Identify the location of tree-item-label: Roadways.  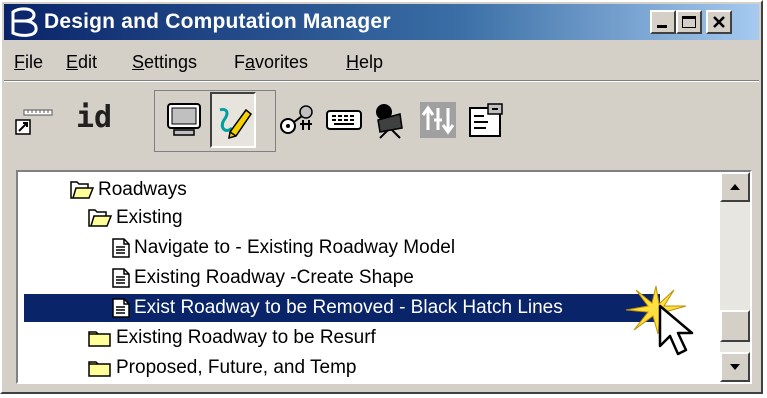
(142, 189).